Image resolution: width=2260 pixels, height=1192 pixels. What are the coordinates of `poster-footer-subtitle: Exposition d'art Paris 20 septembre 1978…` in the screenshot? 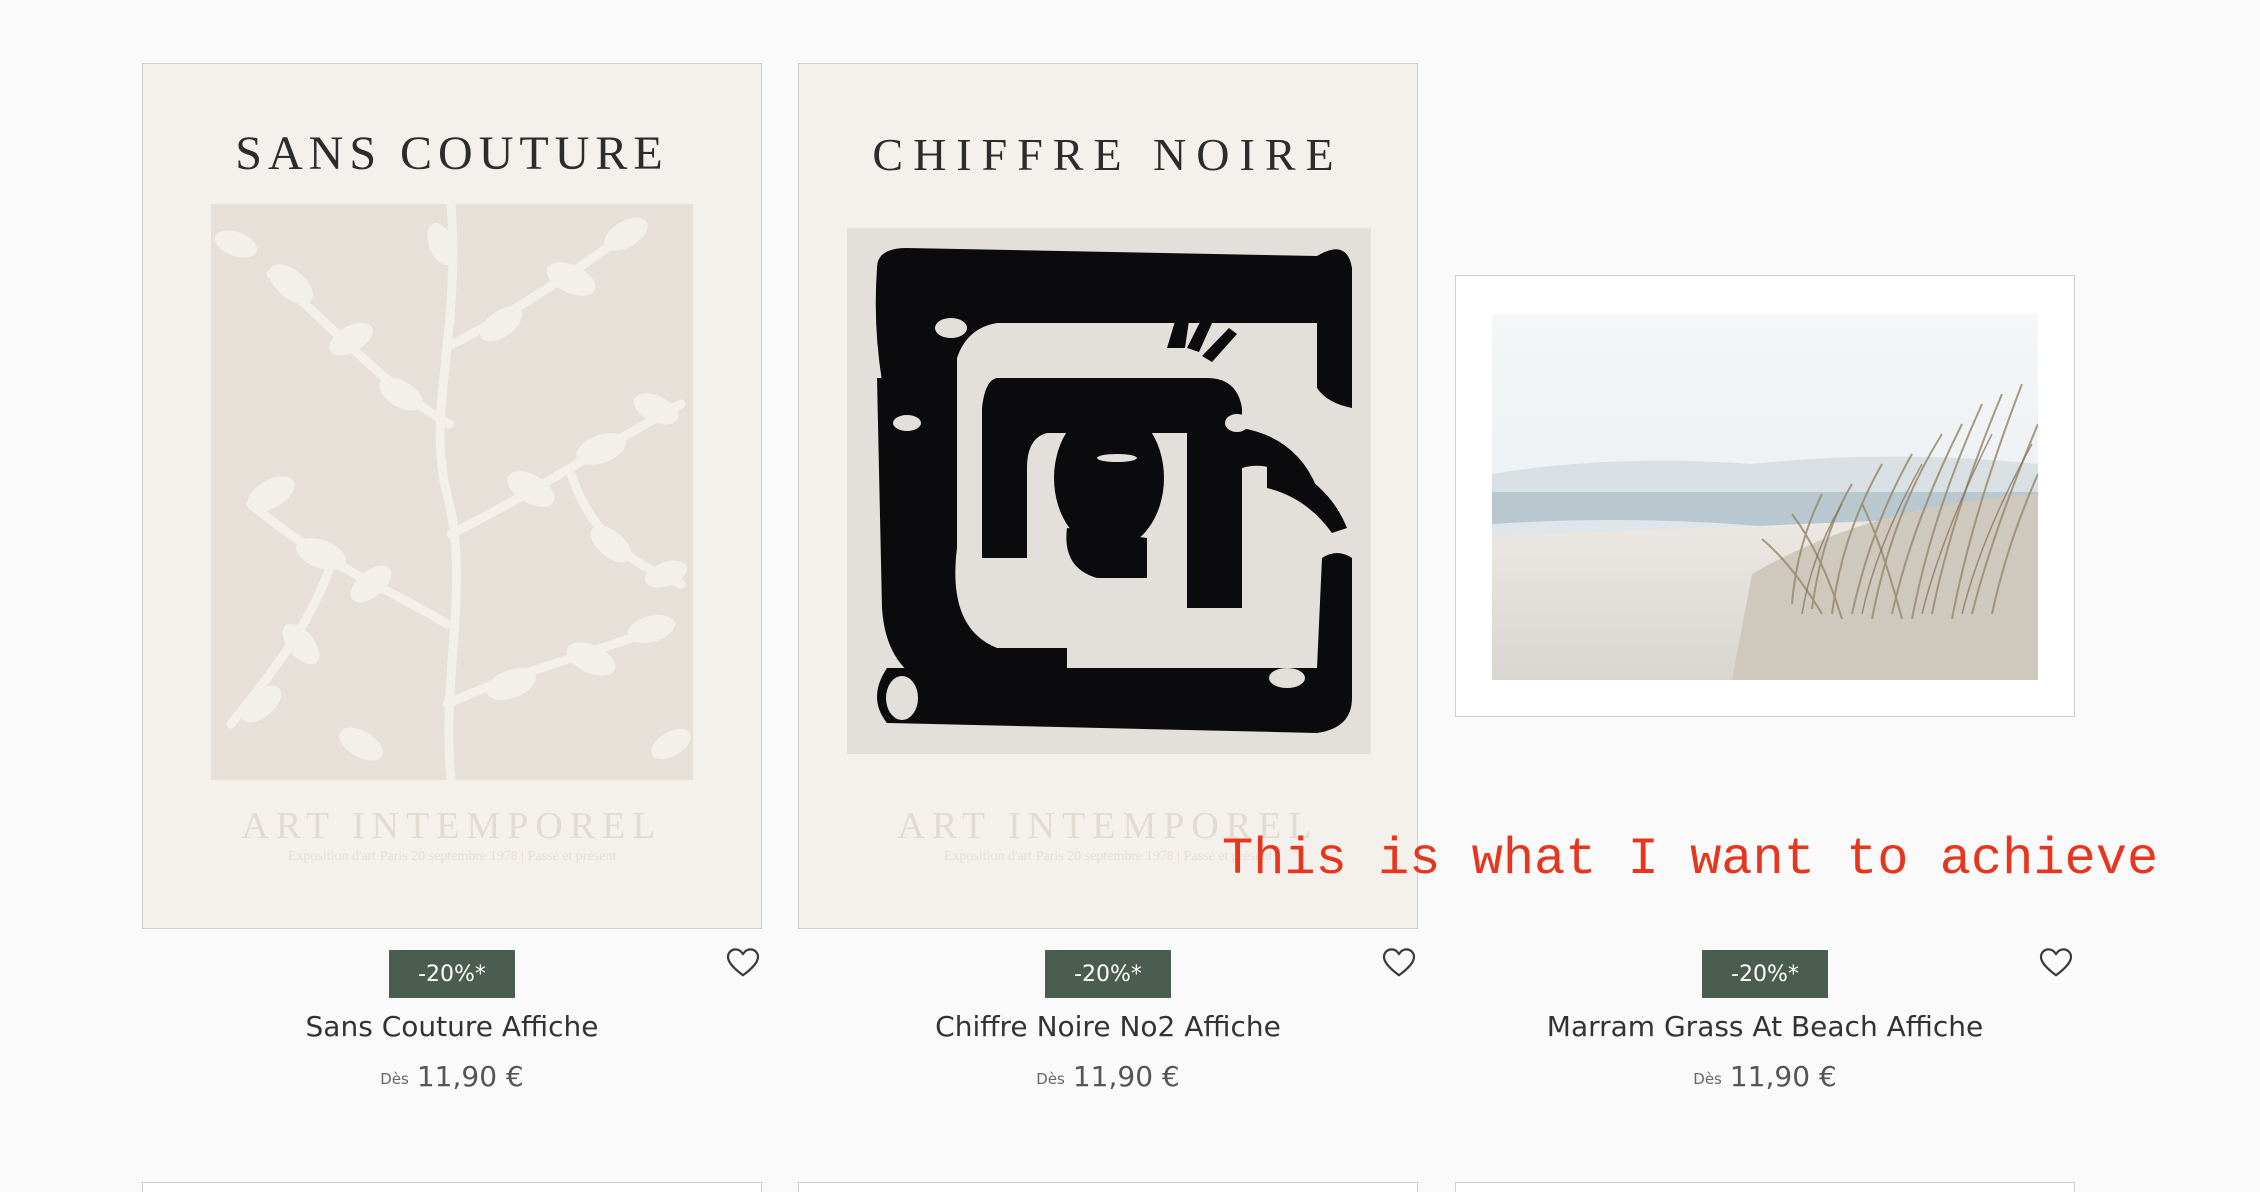 It's located at (452, 856).